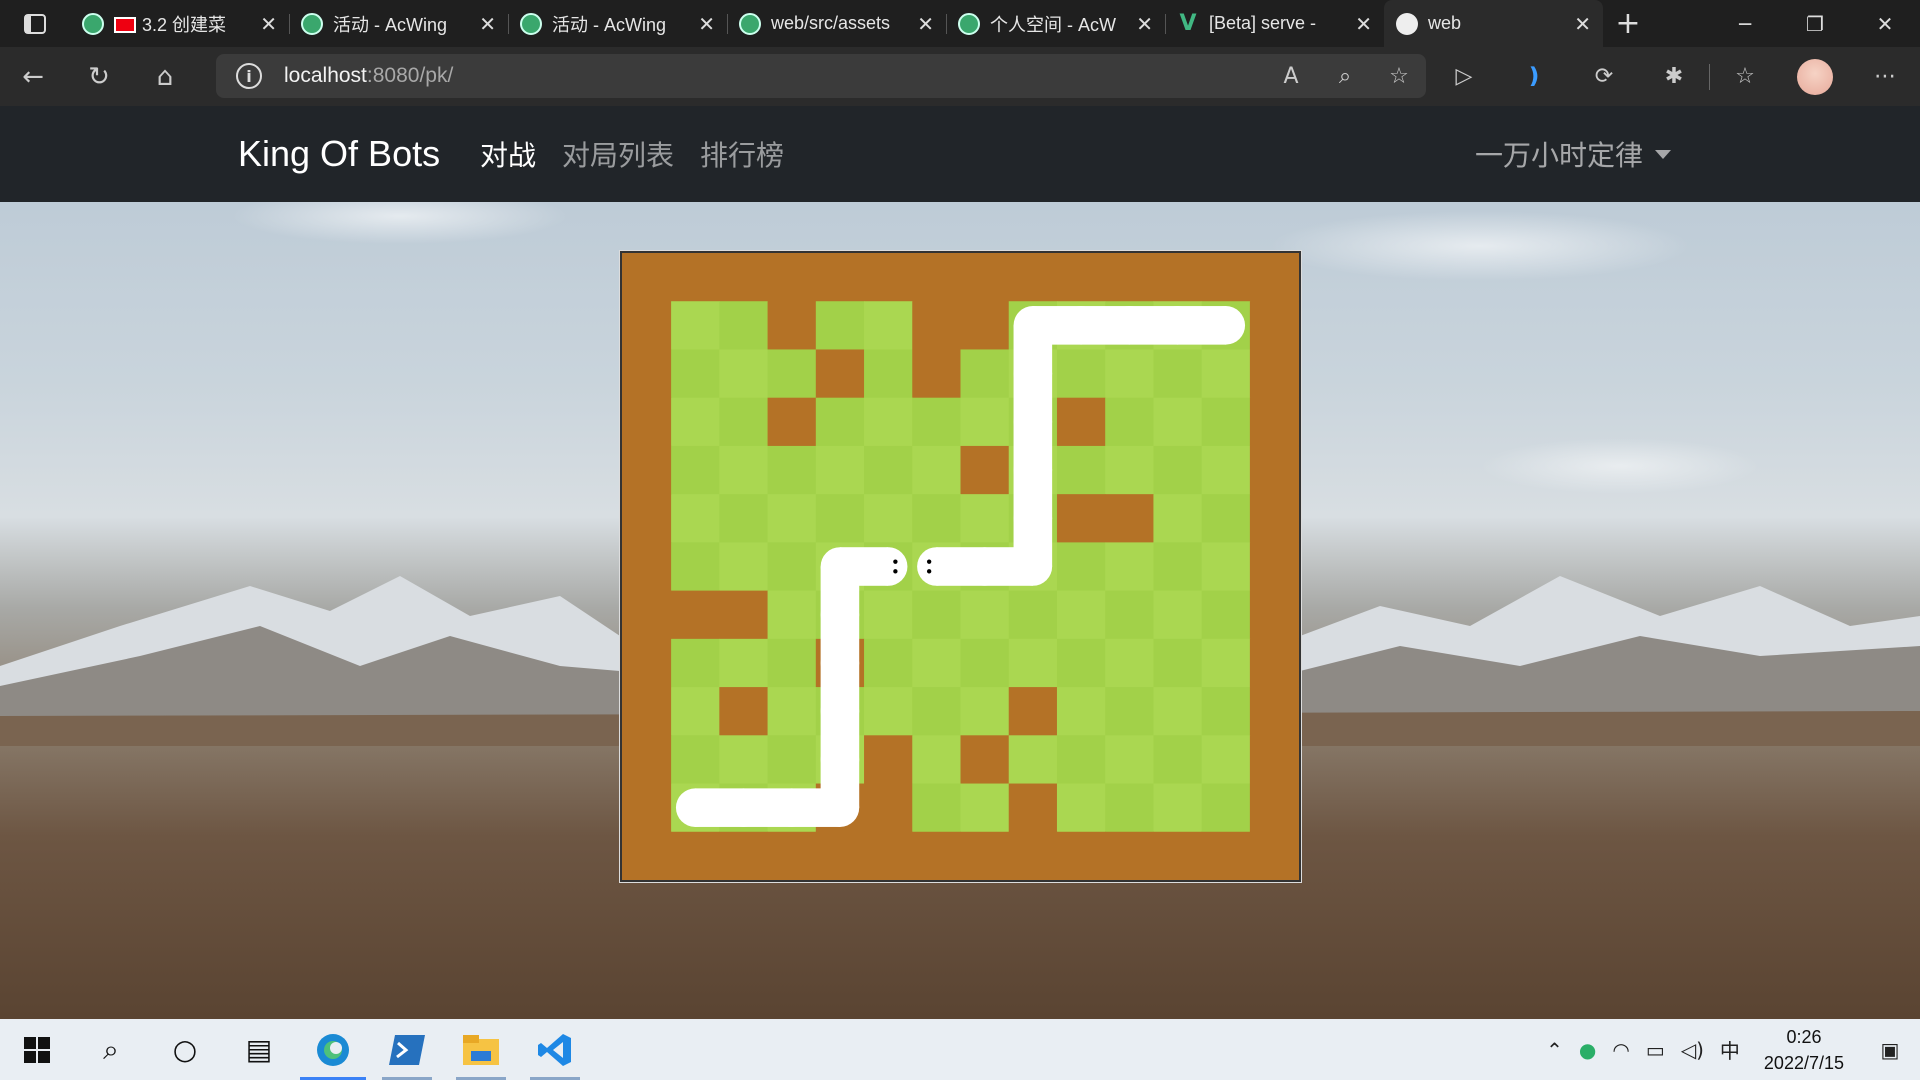 This screenshot has width=1920, height=1080. Describe the element at coordinates (618, 154) in the screenshot. I see `nav-link-1: 对局列表` at that location.